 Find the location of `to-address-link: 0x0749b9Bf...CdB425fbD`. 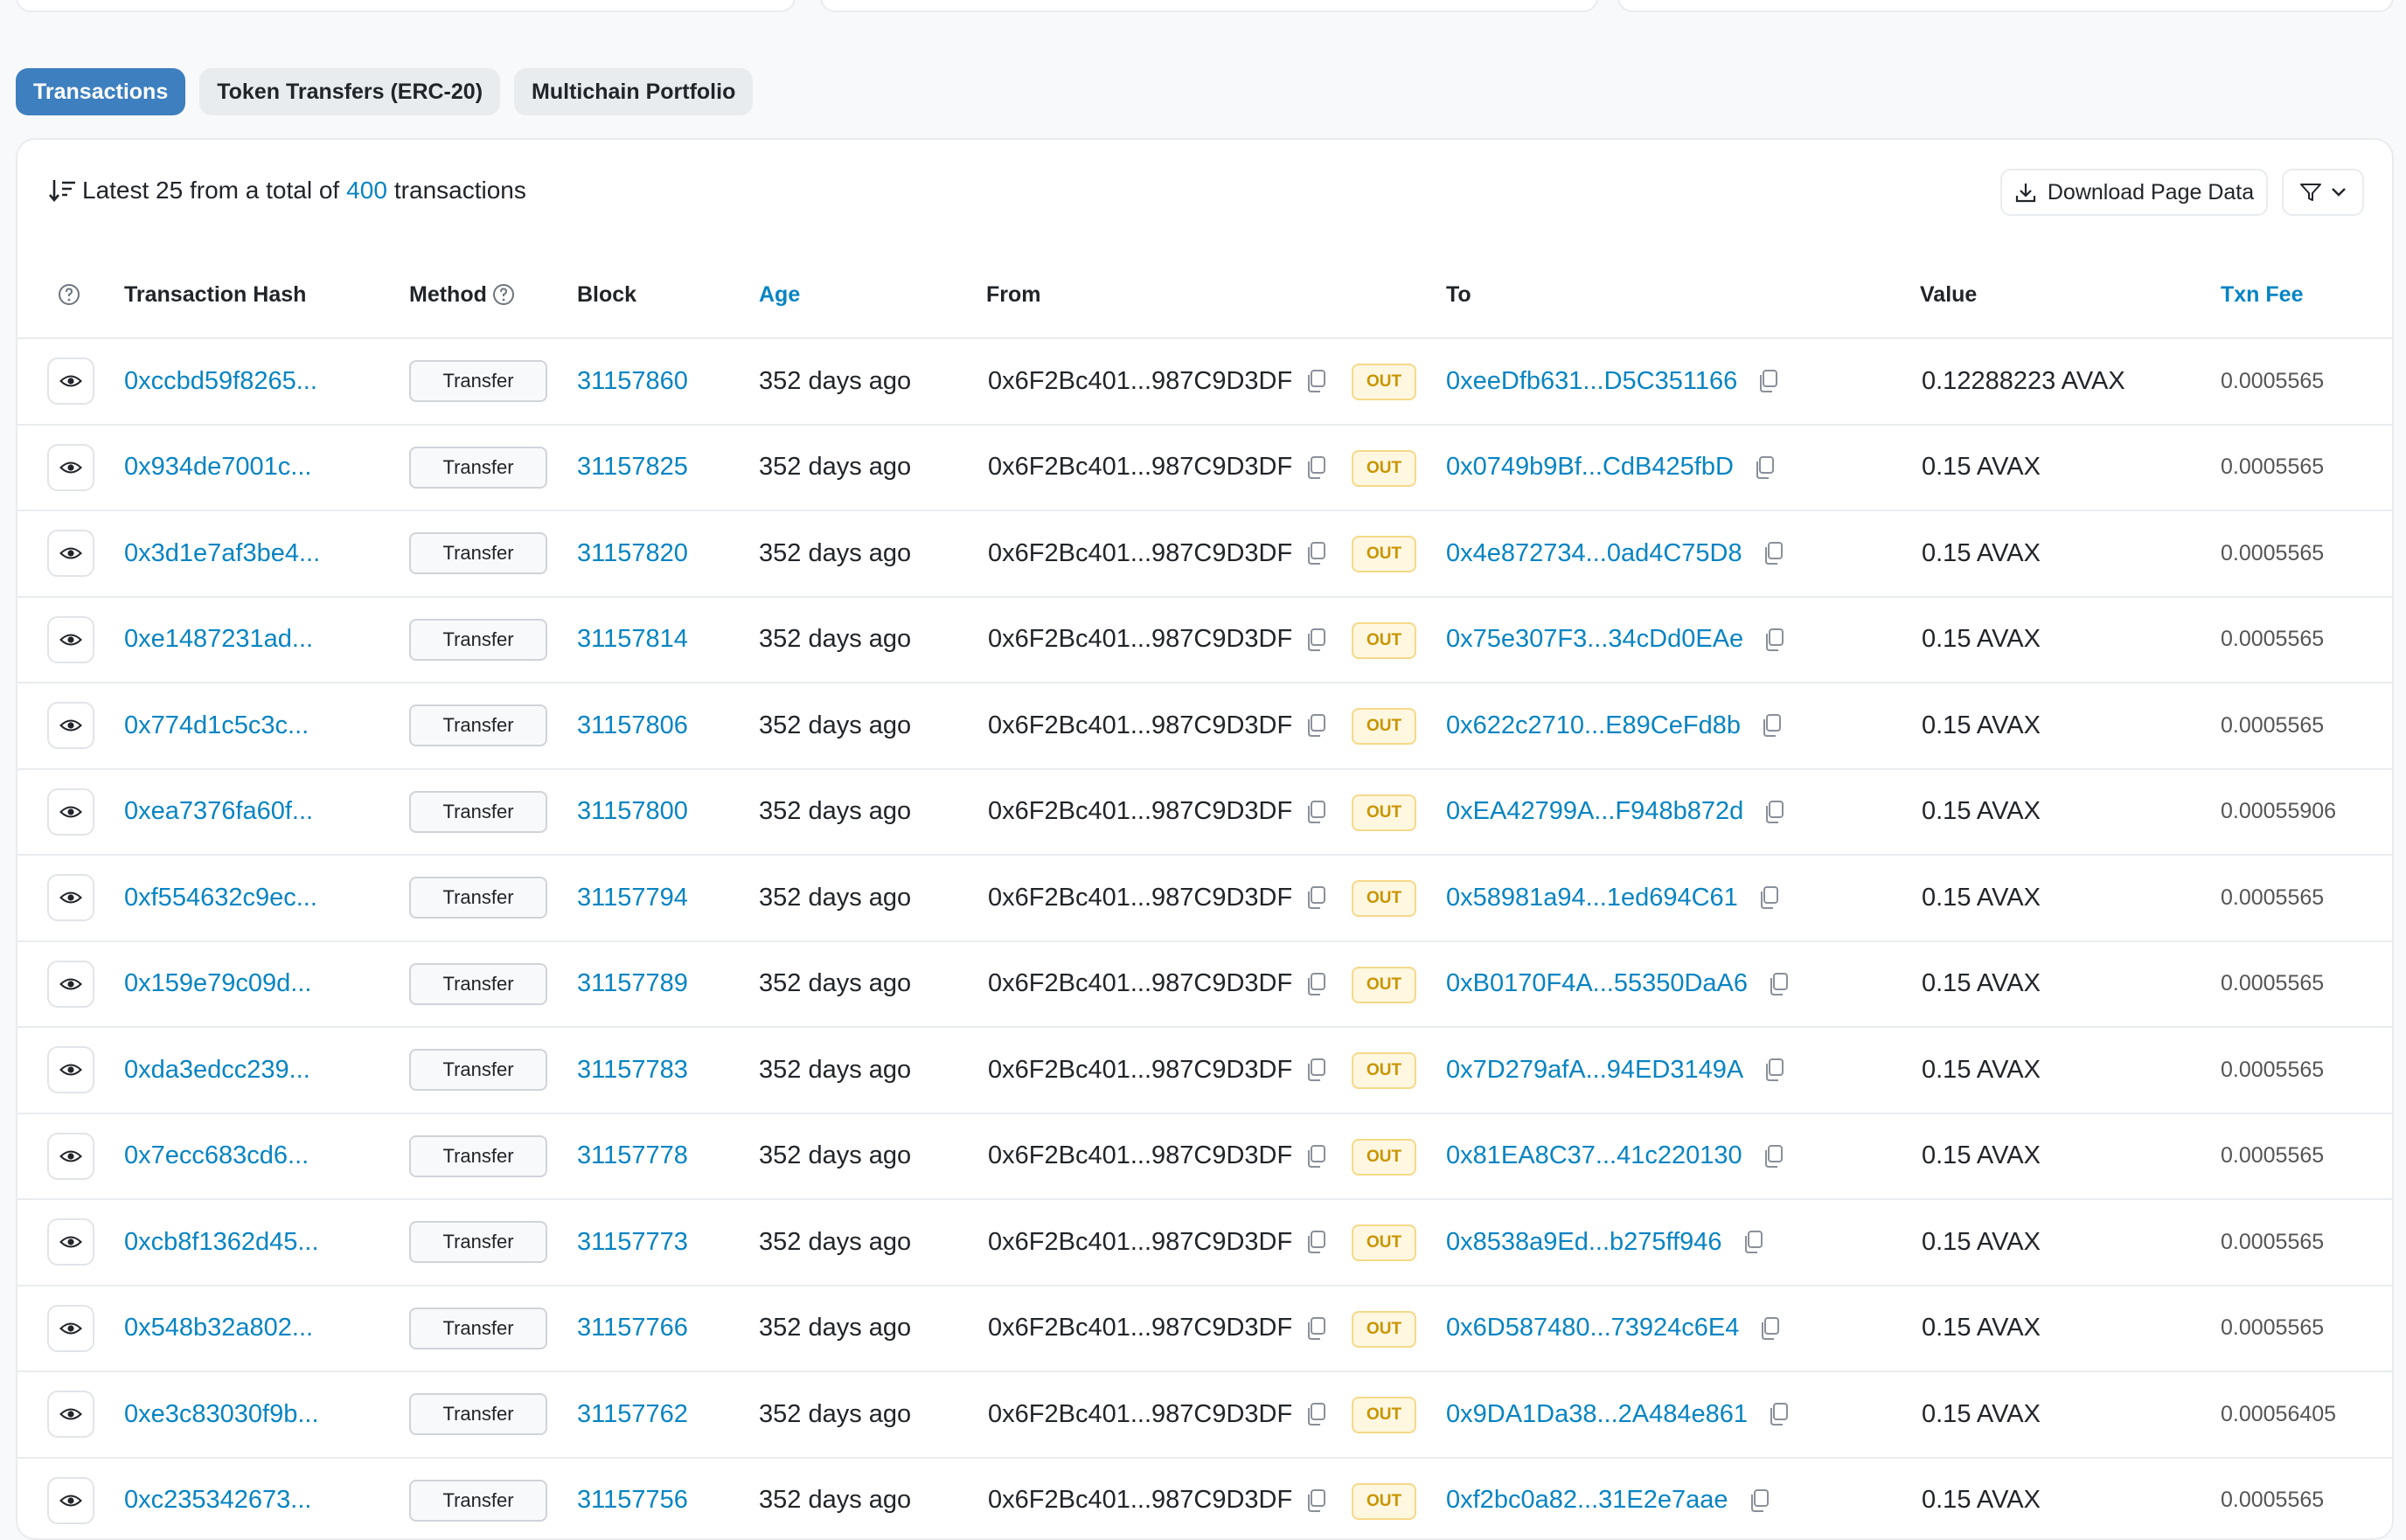

to-address-link: 0x0749b9Bf...CdB425fbD is located at coordinates (1590, 467).